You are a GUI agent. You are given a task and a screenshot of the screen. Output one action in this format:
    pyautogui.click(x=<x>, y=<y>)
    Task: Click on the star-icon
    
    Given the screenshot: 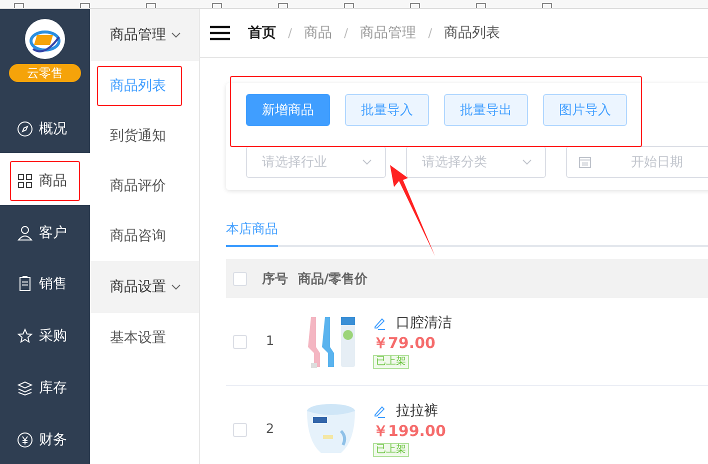 What is the action you would take?
    pyautogui.click(x=25, y=336)
    